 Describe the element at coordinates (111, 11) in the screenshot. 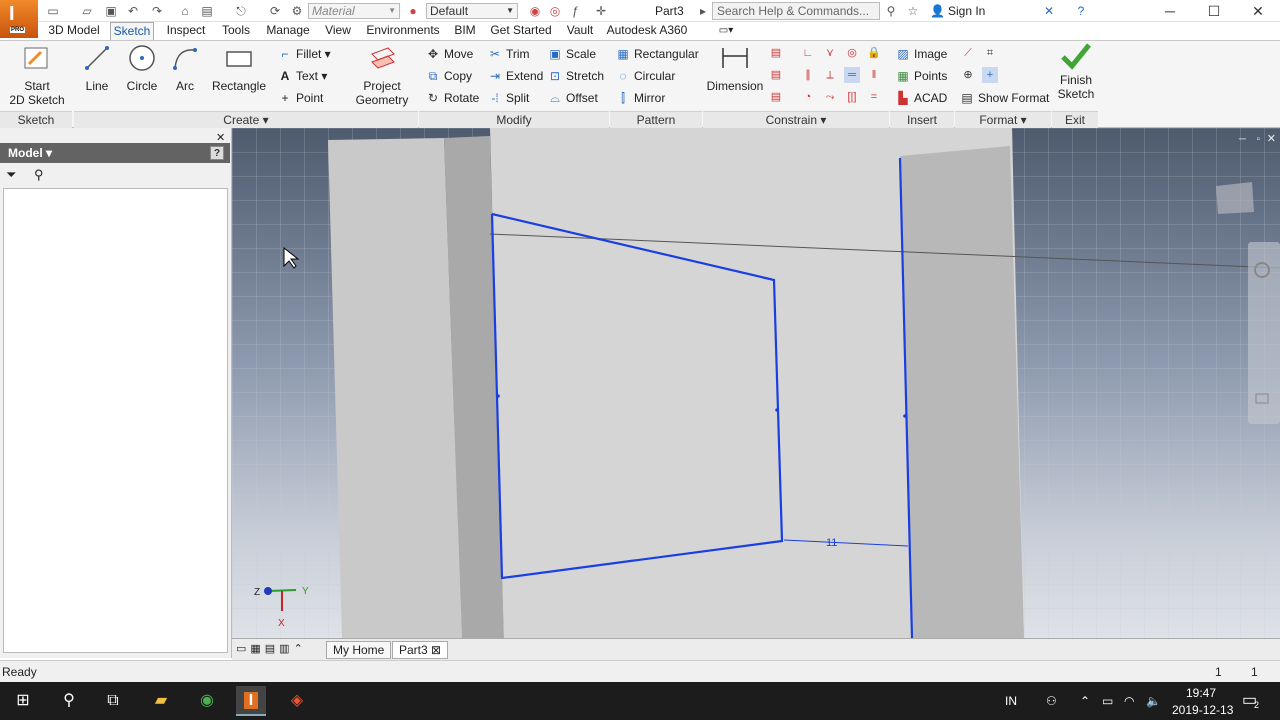

I see `save-icon: ▣` at that location.